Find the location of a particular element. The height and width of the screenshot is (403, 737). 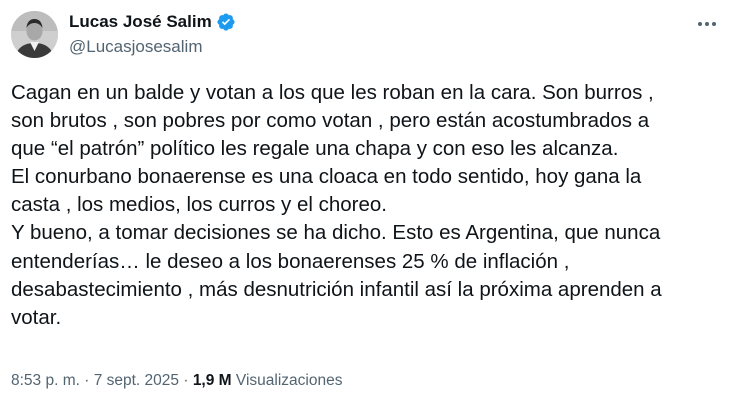

author-name-row: Lucas José Salim is located at coordinates (152, 22).